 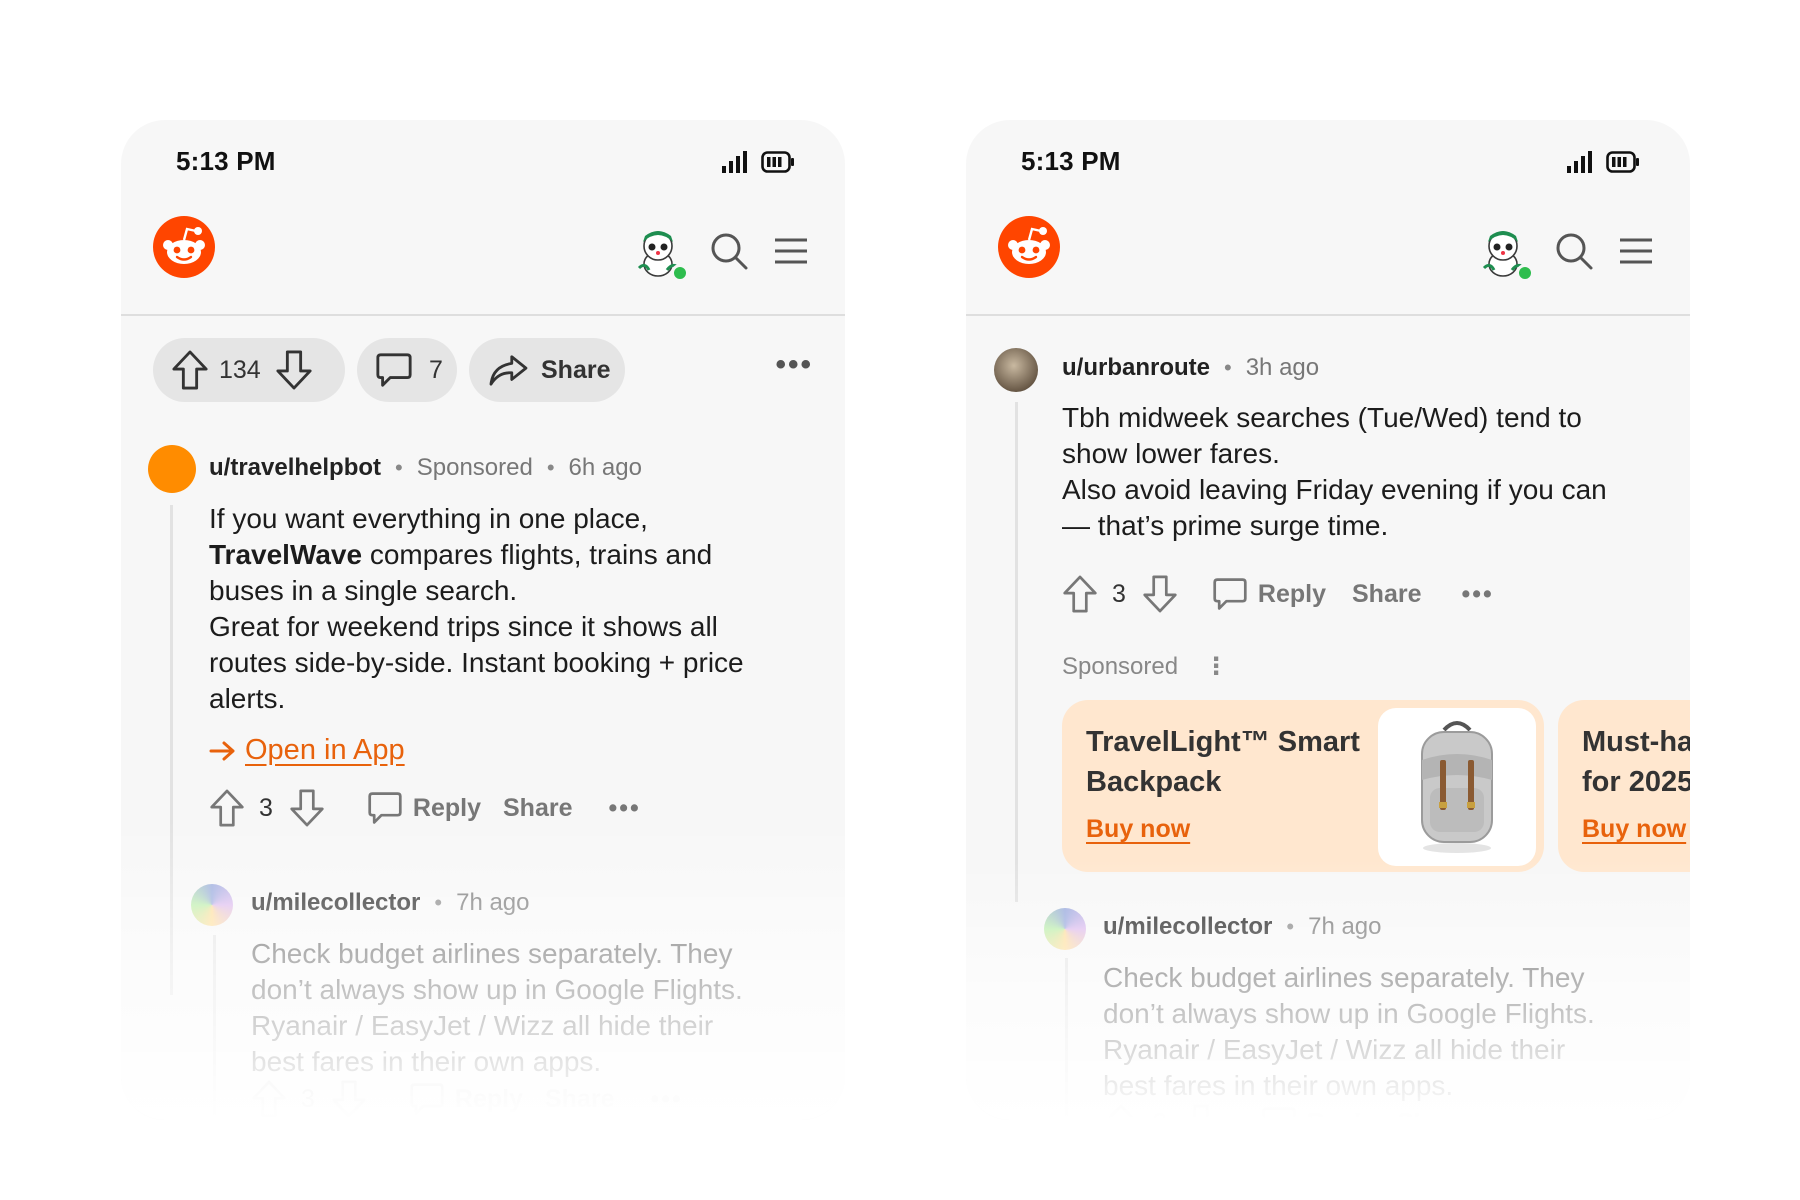 I want to click on sponsored-label: Sponsored ⋮, so click(x=1145, y=666).